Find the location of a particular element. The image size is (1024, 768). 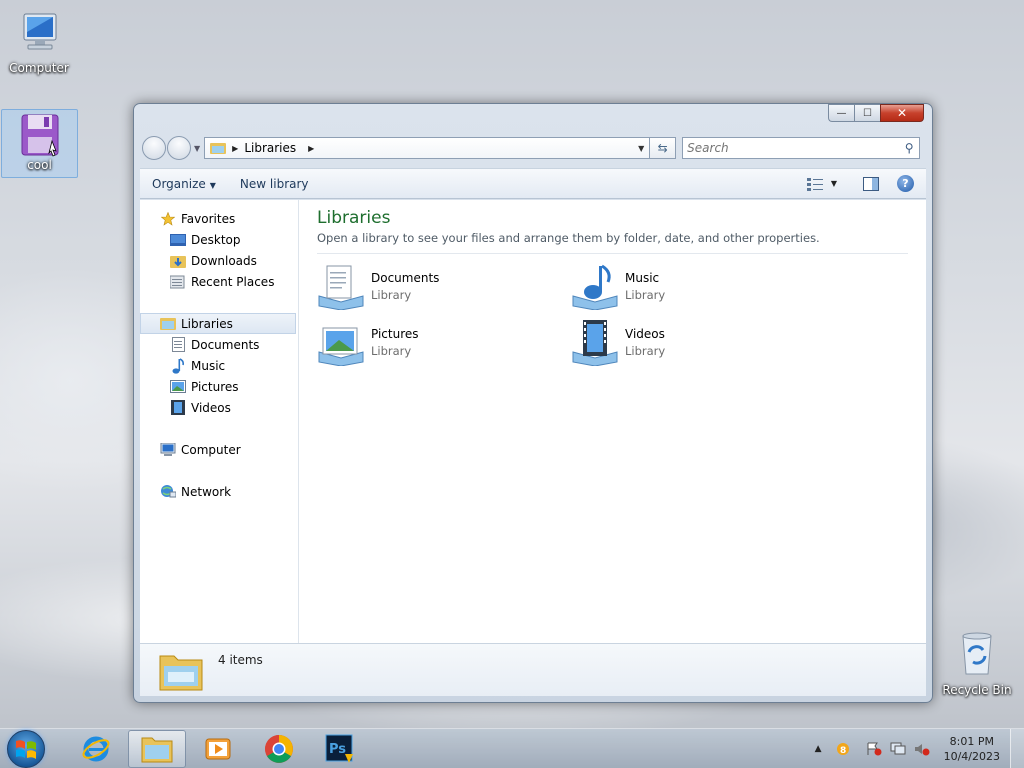

taskbar-media-player is located at coordinates (218, 749).